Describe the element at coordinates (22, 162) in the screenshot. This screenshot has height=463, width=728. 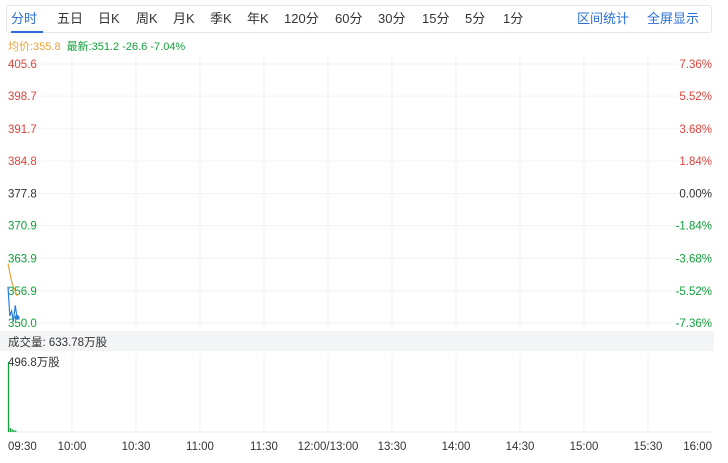
I see `y-price-tick-label: 384.8` at that location.